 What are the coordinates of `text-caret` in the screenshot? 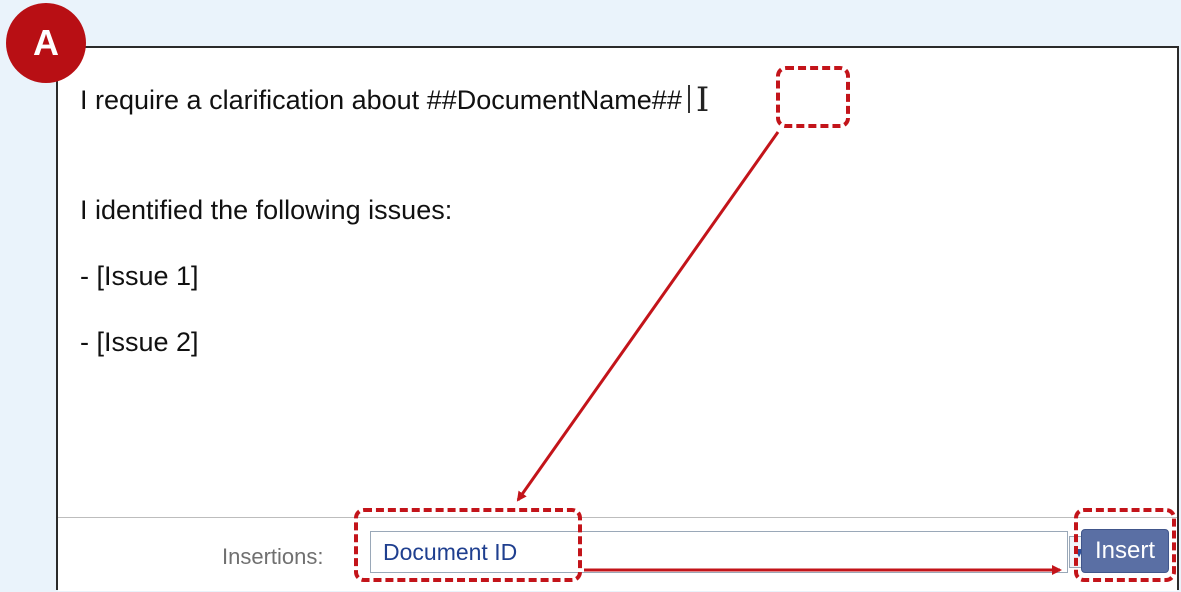 It's located at (688, 99).